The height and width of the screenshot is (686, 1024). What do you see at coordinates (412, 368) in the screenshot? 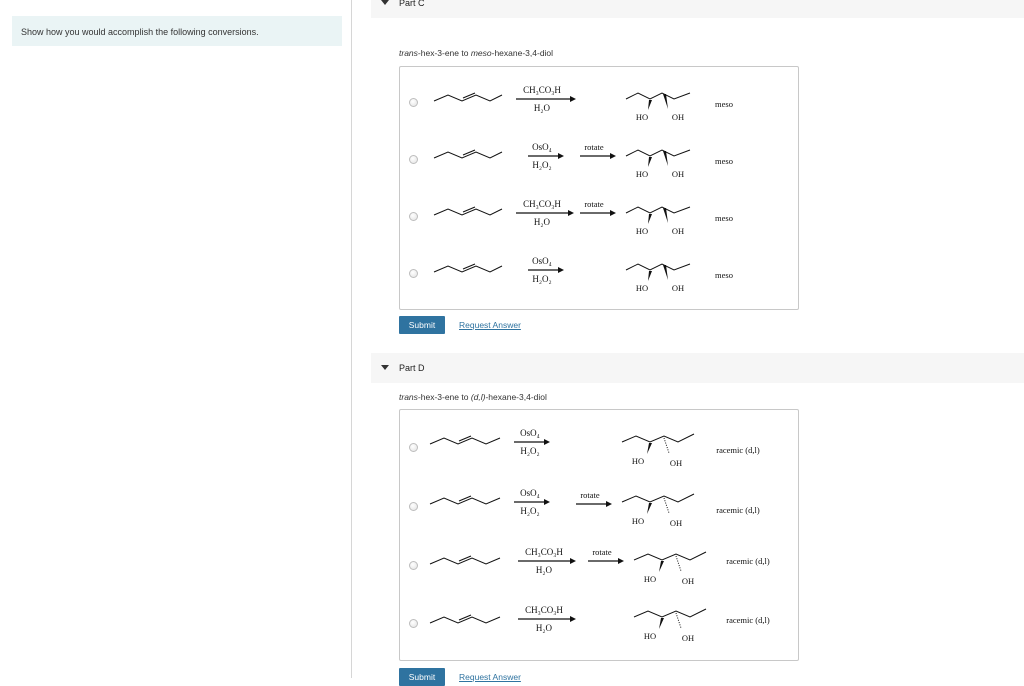
I see `part-d-title: Part D` at bounding box center [412, 368].